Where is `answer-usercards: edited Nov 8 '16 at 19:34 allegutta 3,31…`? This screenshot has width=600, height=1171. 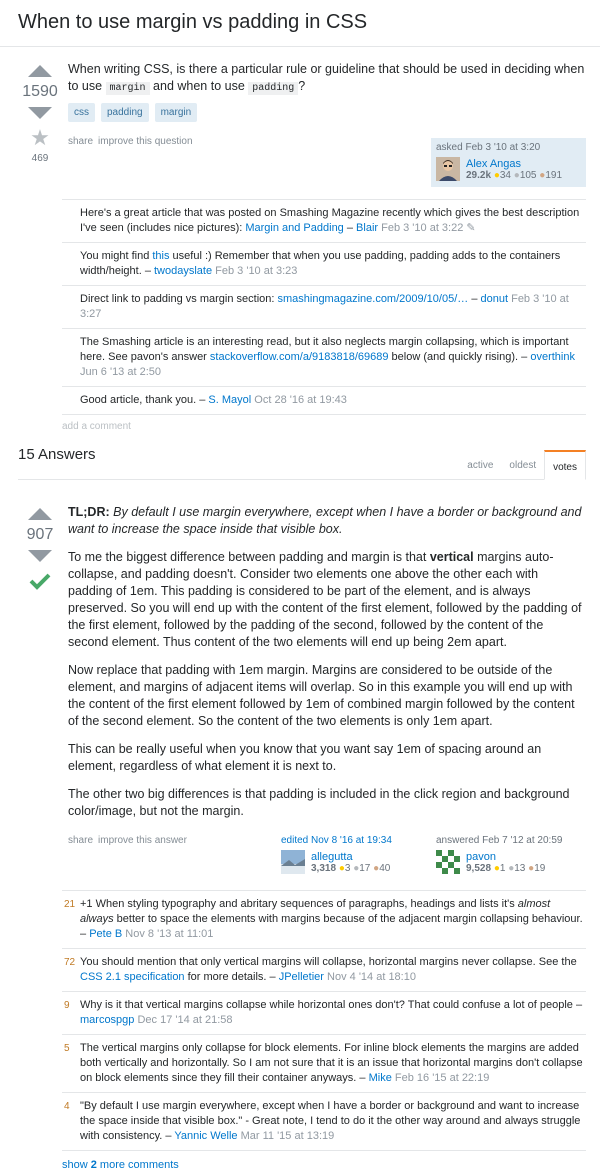
answer-usercards: edited Nov 8 '16 at 19:34 allegutta 3,31… is located at coordinates (431, 855).